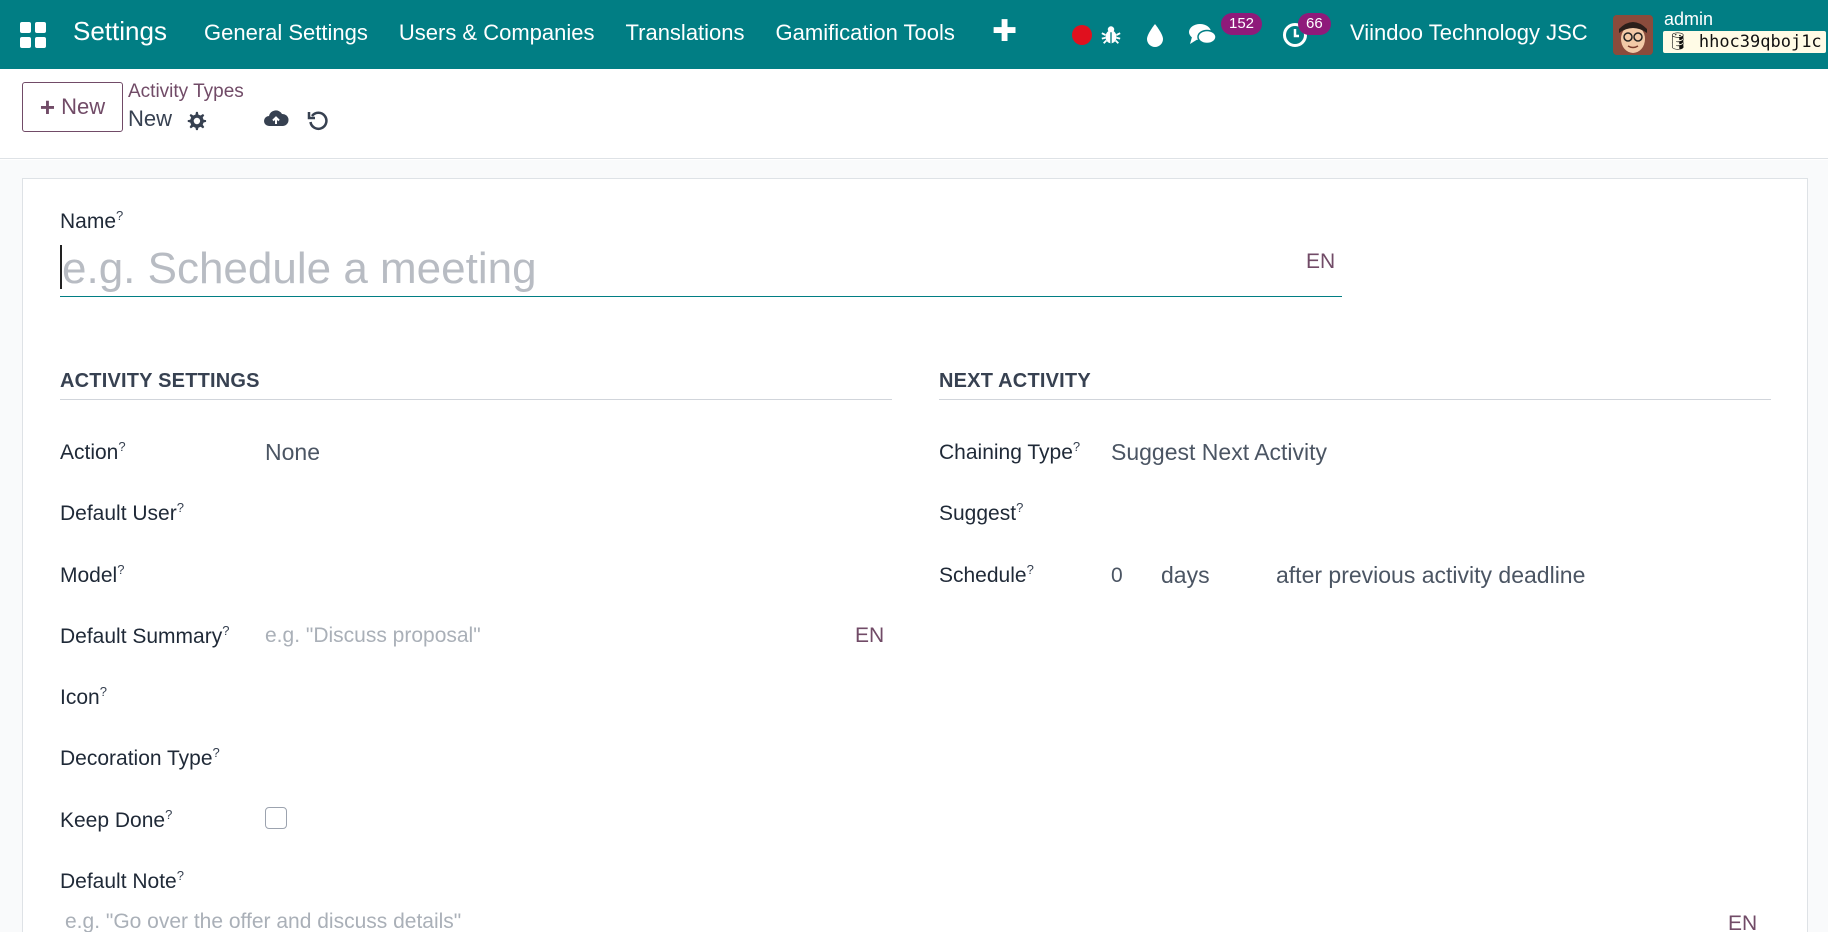 The height and width of the screenshot is (932, 1828). What do you see at coordinates (1320, 262) in the screenshot?
I see `name-language-button: EN` at bounding box center [1320, 262].